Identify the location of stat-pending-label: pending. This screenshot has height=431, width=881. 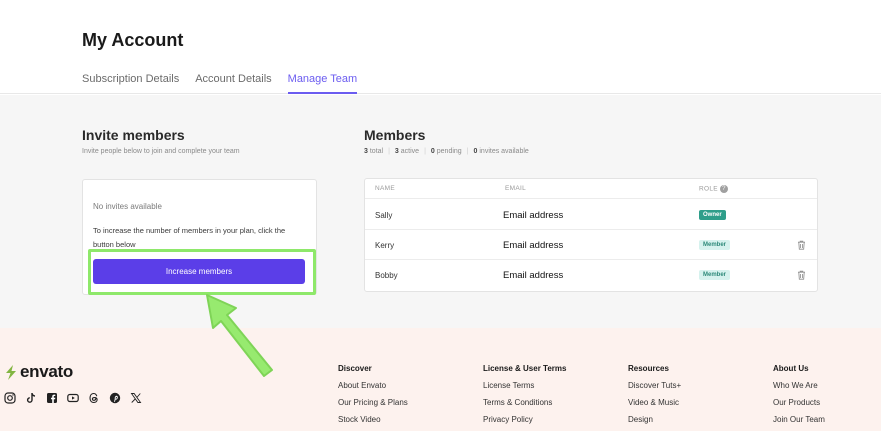
(449, 151).